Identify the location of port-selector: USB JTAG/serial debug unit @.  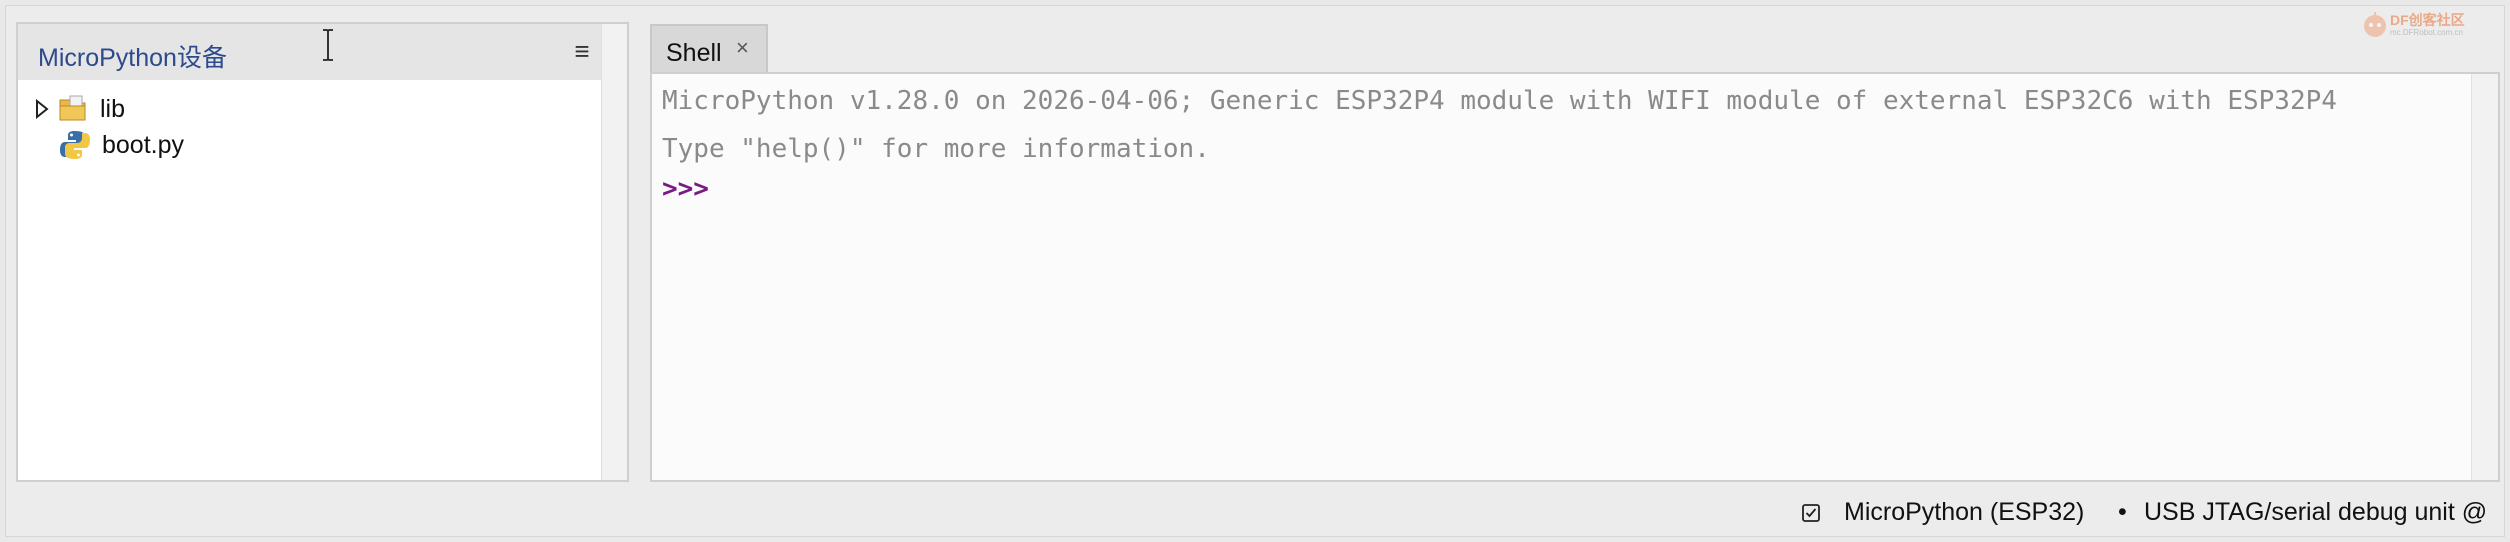
(2322, 512).